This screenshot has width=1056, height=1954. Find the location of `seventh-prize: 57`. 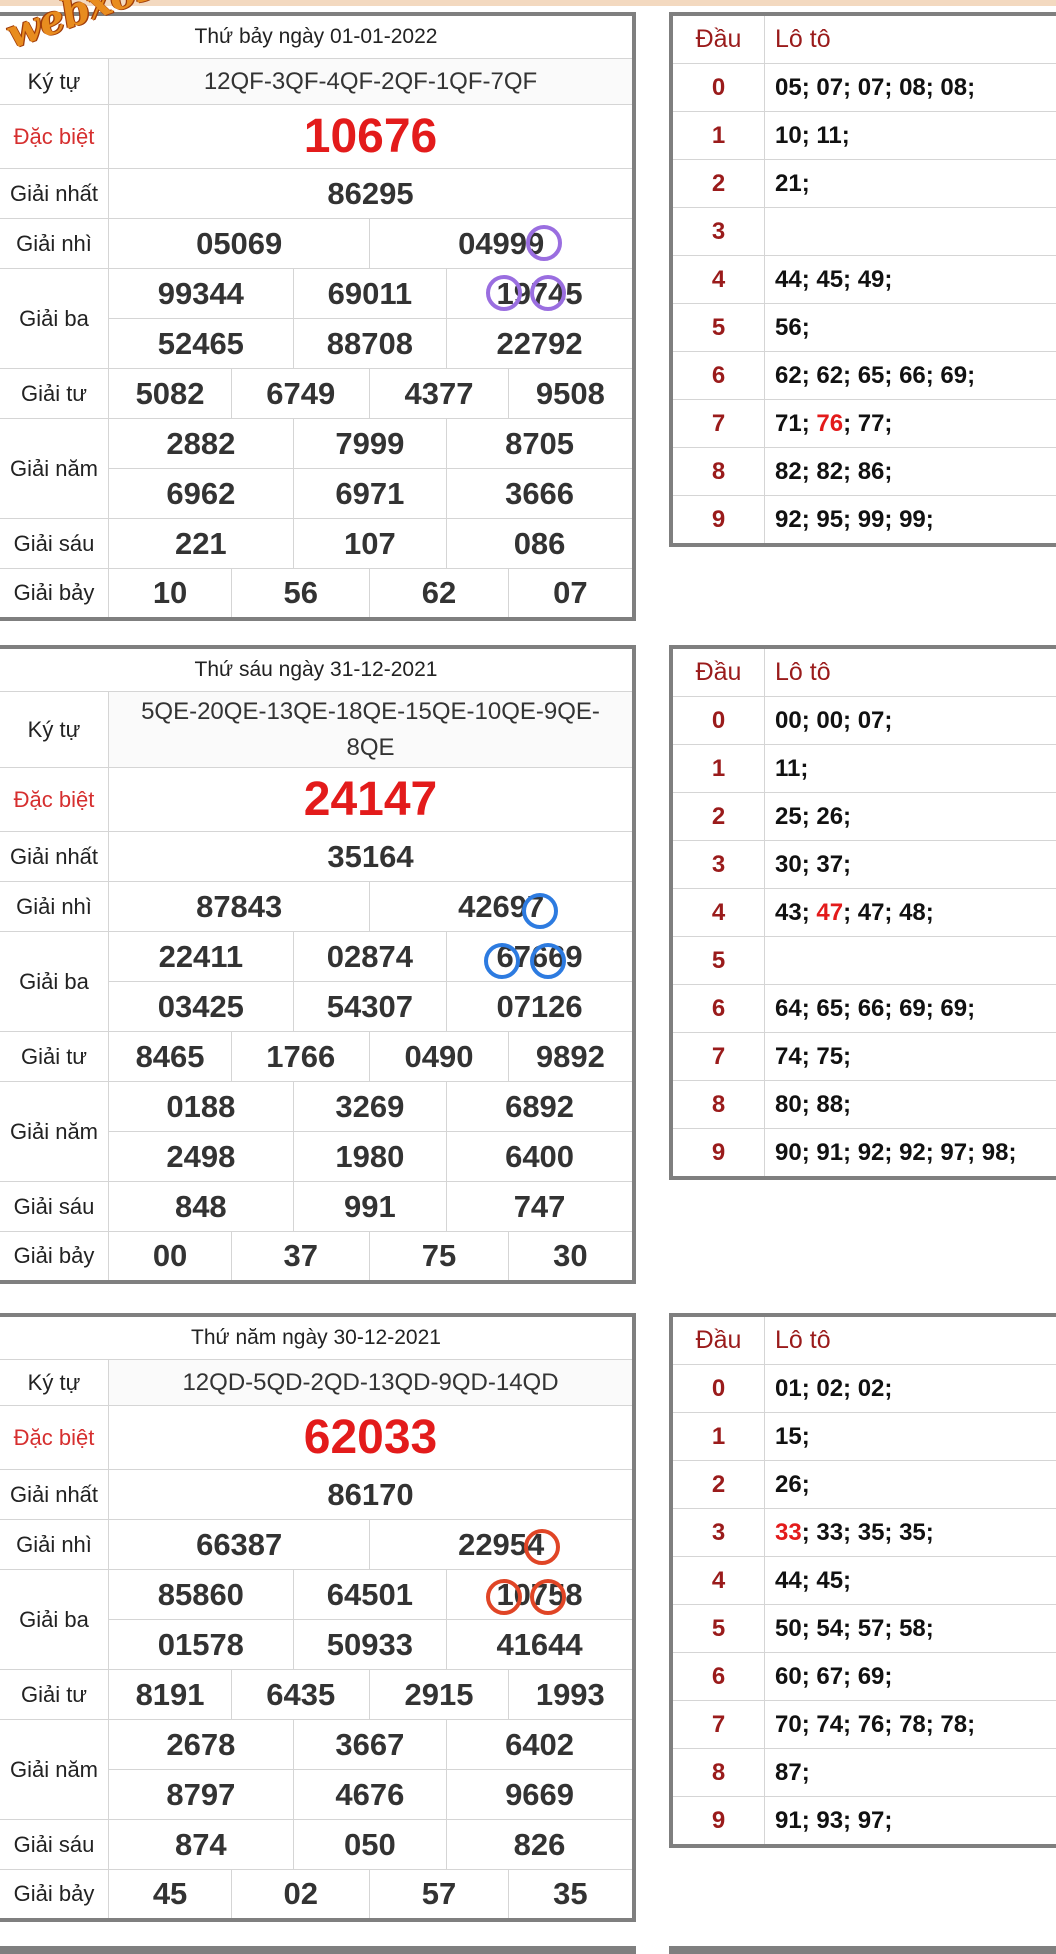

seventh-prize: 57 is located at coordinates (439, 1894).